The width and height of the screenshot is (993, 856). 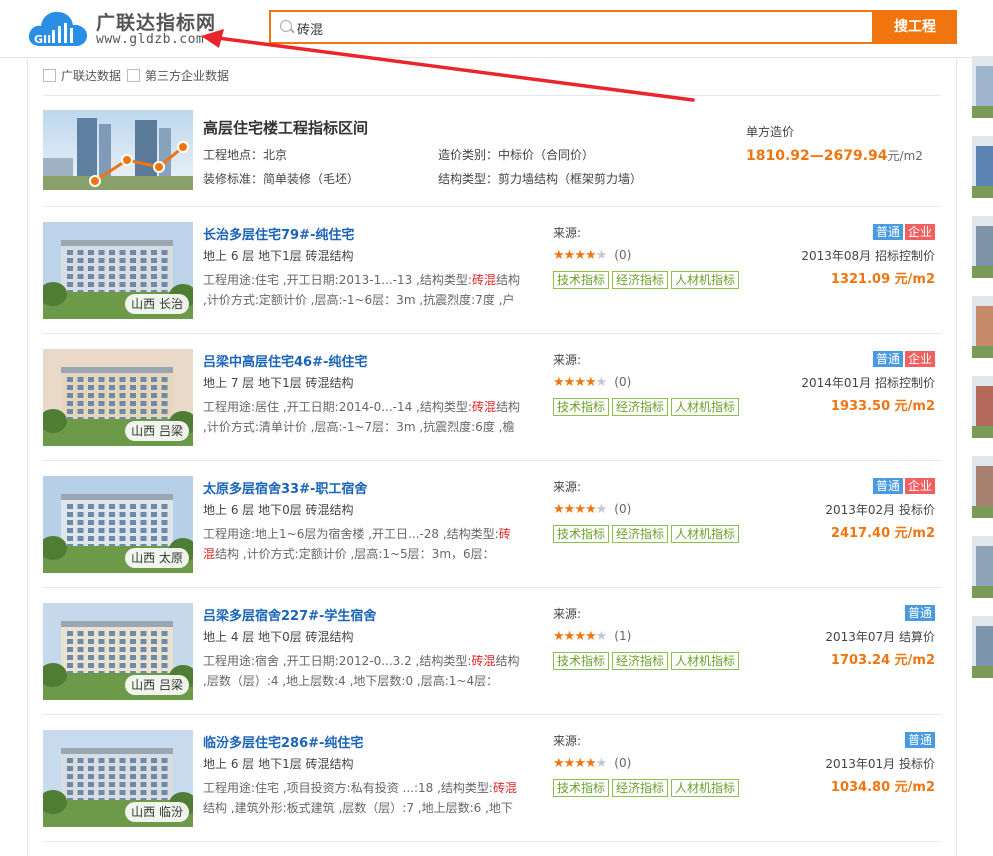 I want to click on project-thumbnail: 山西 太原, so click(x=118, y=524).